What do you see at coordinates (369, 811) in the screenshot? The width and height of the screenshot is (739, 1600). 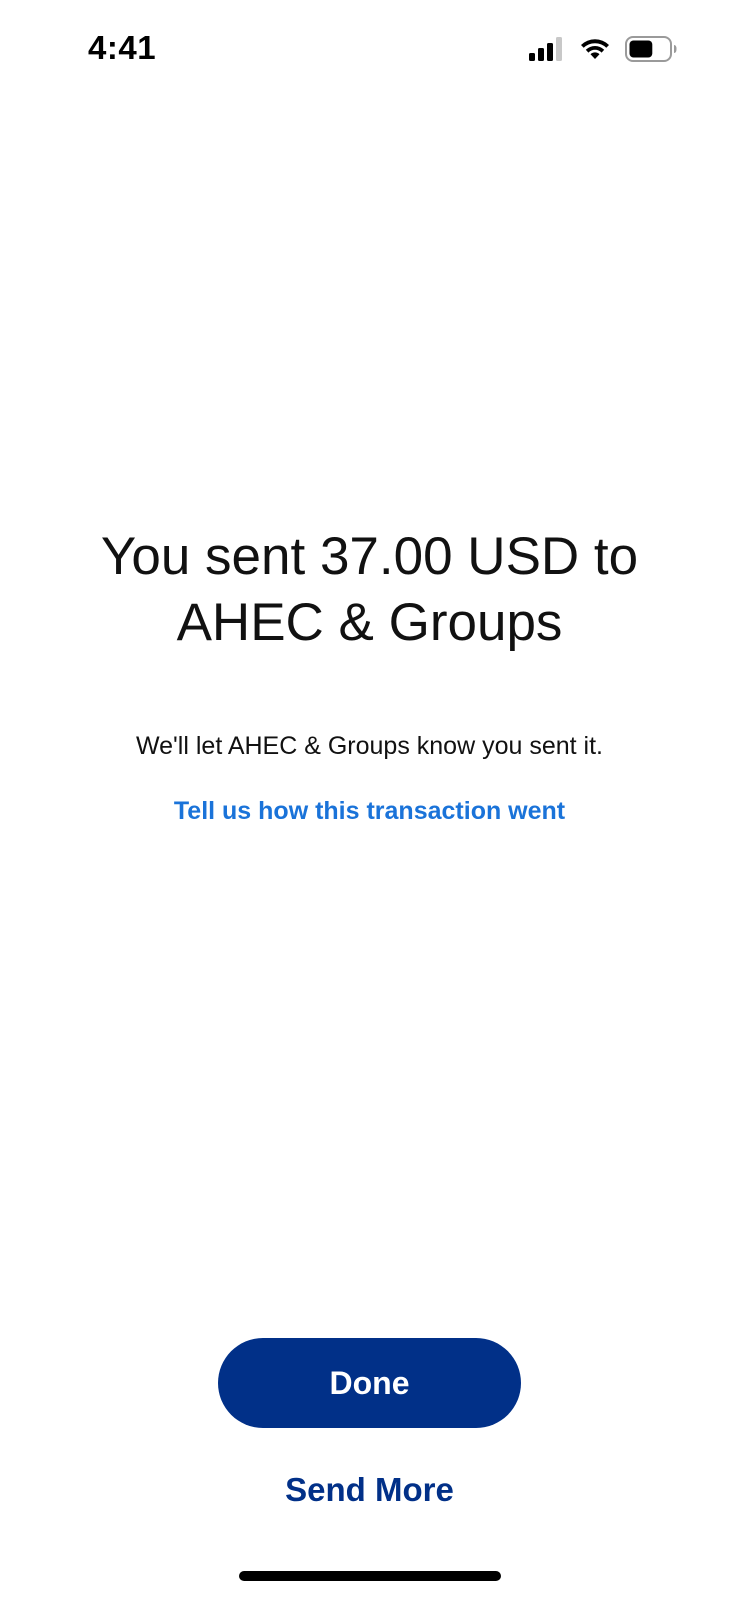 I see `feedback-link: Tell us how this transaction went` at bounding box center [369, 811].